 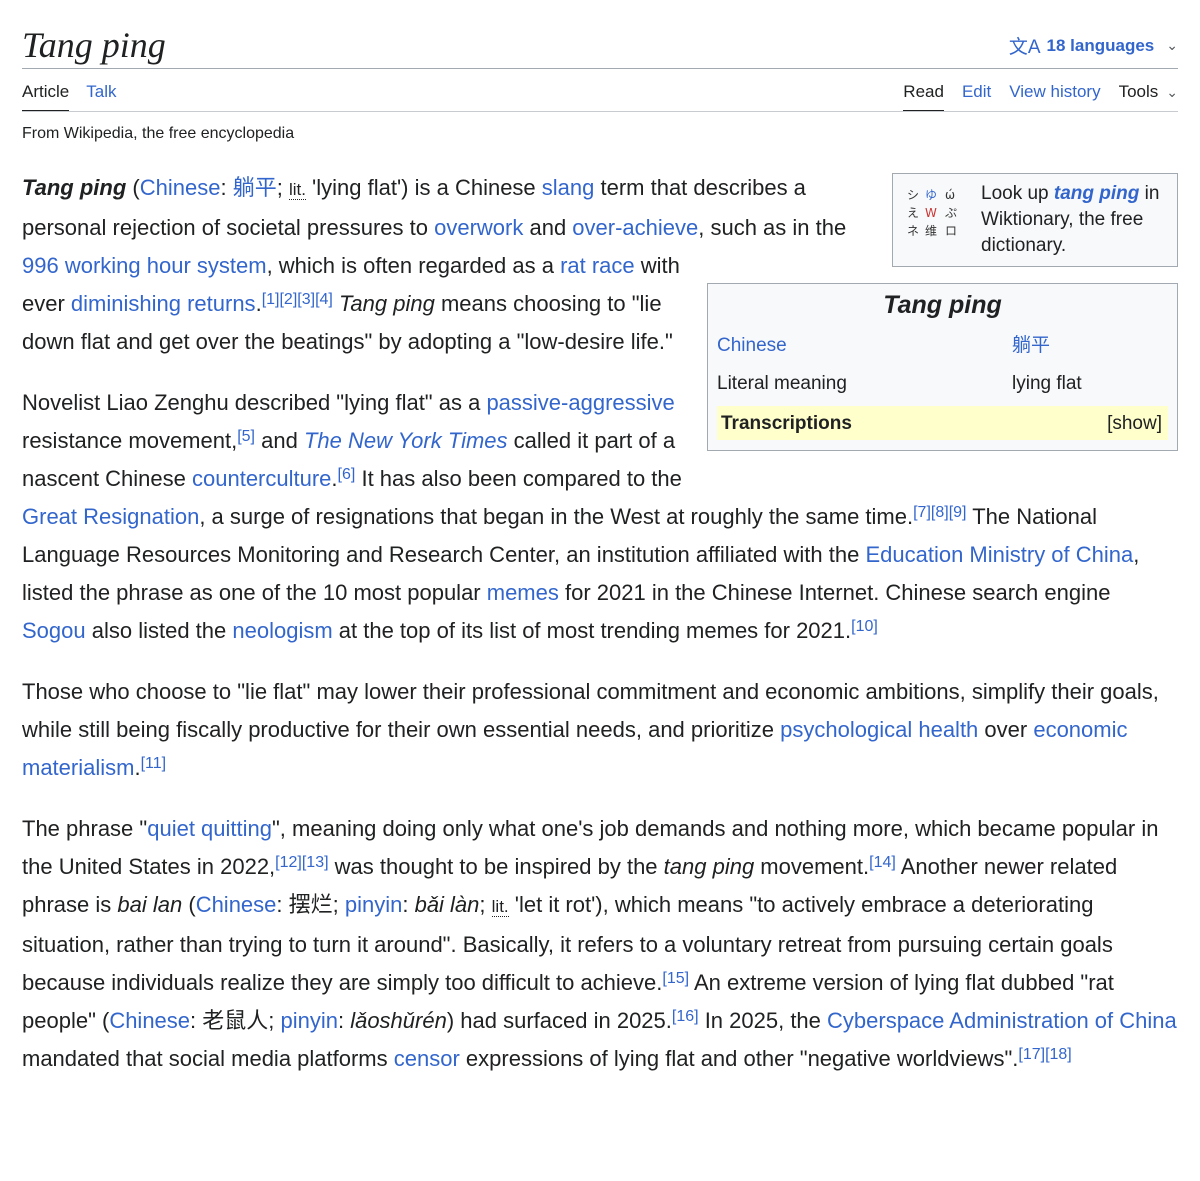 What do you see at coordinates (1100, 45) in the screenshot?
I see `language-count: 18 languages` at bounding box center [1100, 45].